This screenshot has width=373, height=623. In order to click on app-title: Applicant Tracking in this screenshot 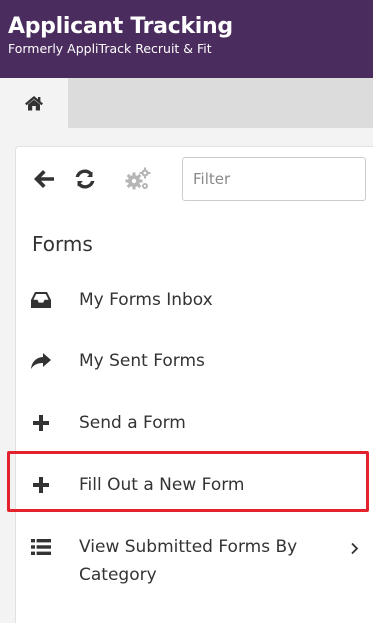, I will do `click(120, 26)`.